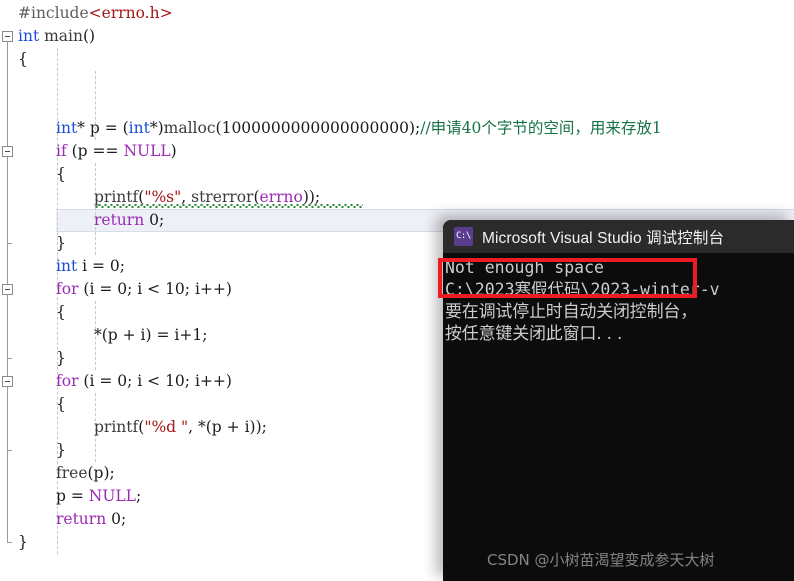 This screenshot has height=581, width=794. What do you see at coordinates (397, 36) in the screenshot?
I see `code-line: int main()` at bounding box center [397, 36].